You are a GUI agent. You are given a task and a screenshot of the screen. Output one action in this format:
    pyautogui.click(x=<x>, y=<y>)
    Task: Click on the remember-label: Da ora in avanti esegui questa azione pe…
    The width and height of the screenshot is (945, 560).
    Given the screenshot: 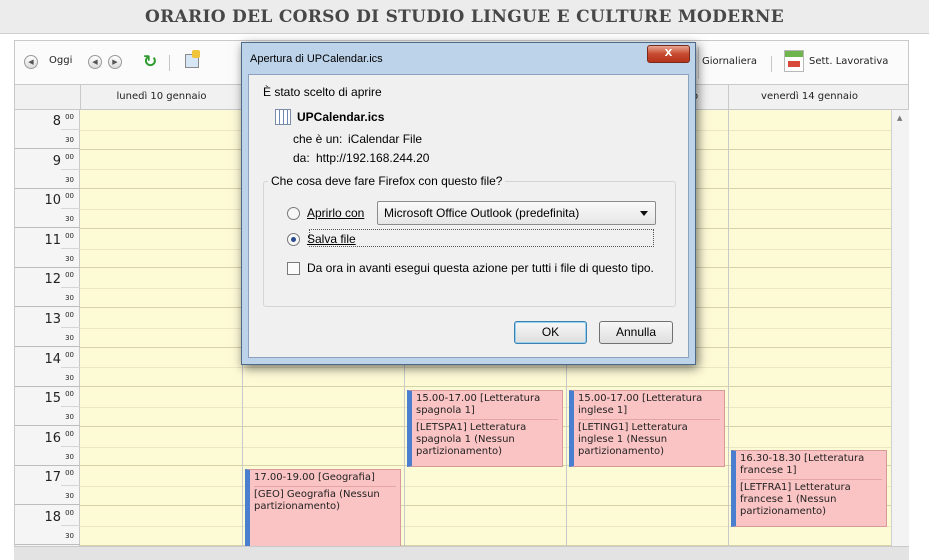 What is the action you would take?
    pyautogui.click(x=480, y=268)
    